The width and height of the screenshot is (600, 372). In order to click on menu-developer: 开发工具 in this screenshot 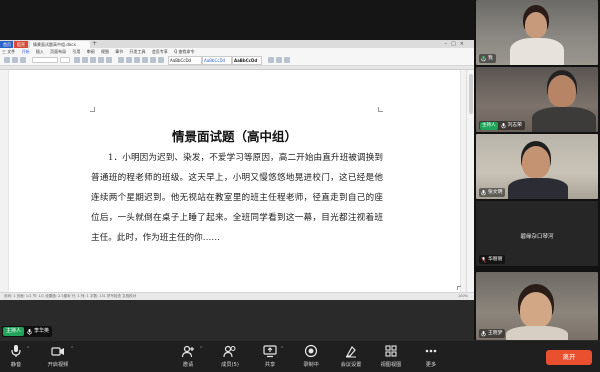, I will do `click(138, 51)`.